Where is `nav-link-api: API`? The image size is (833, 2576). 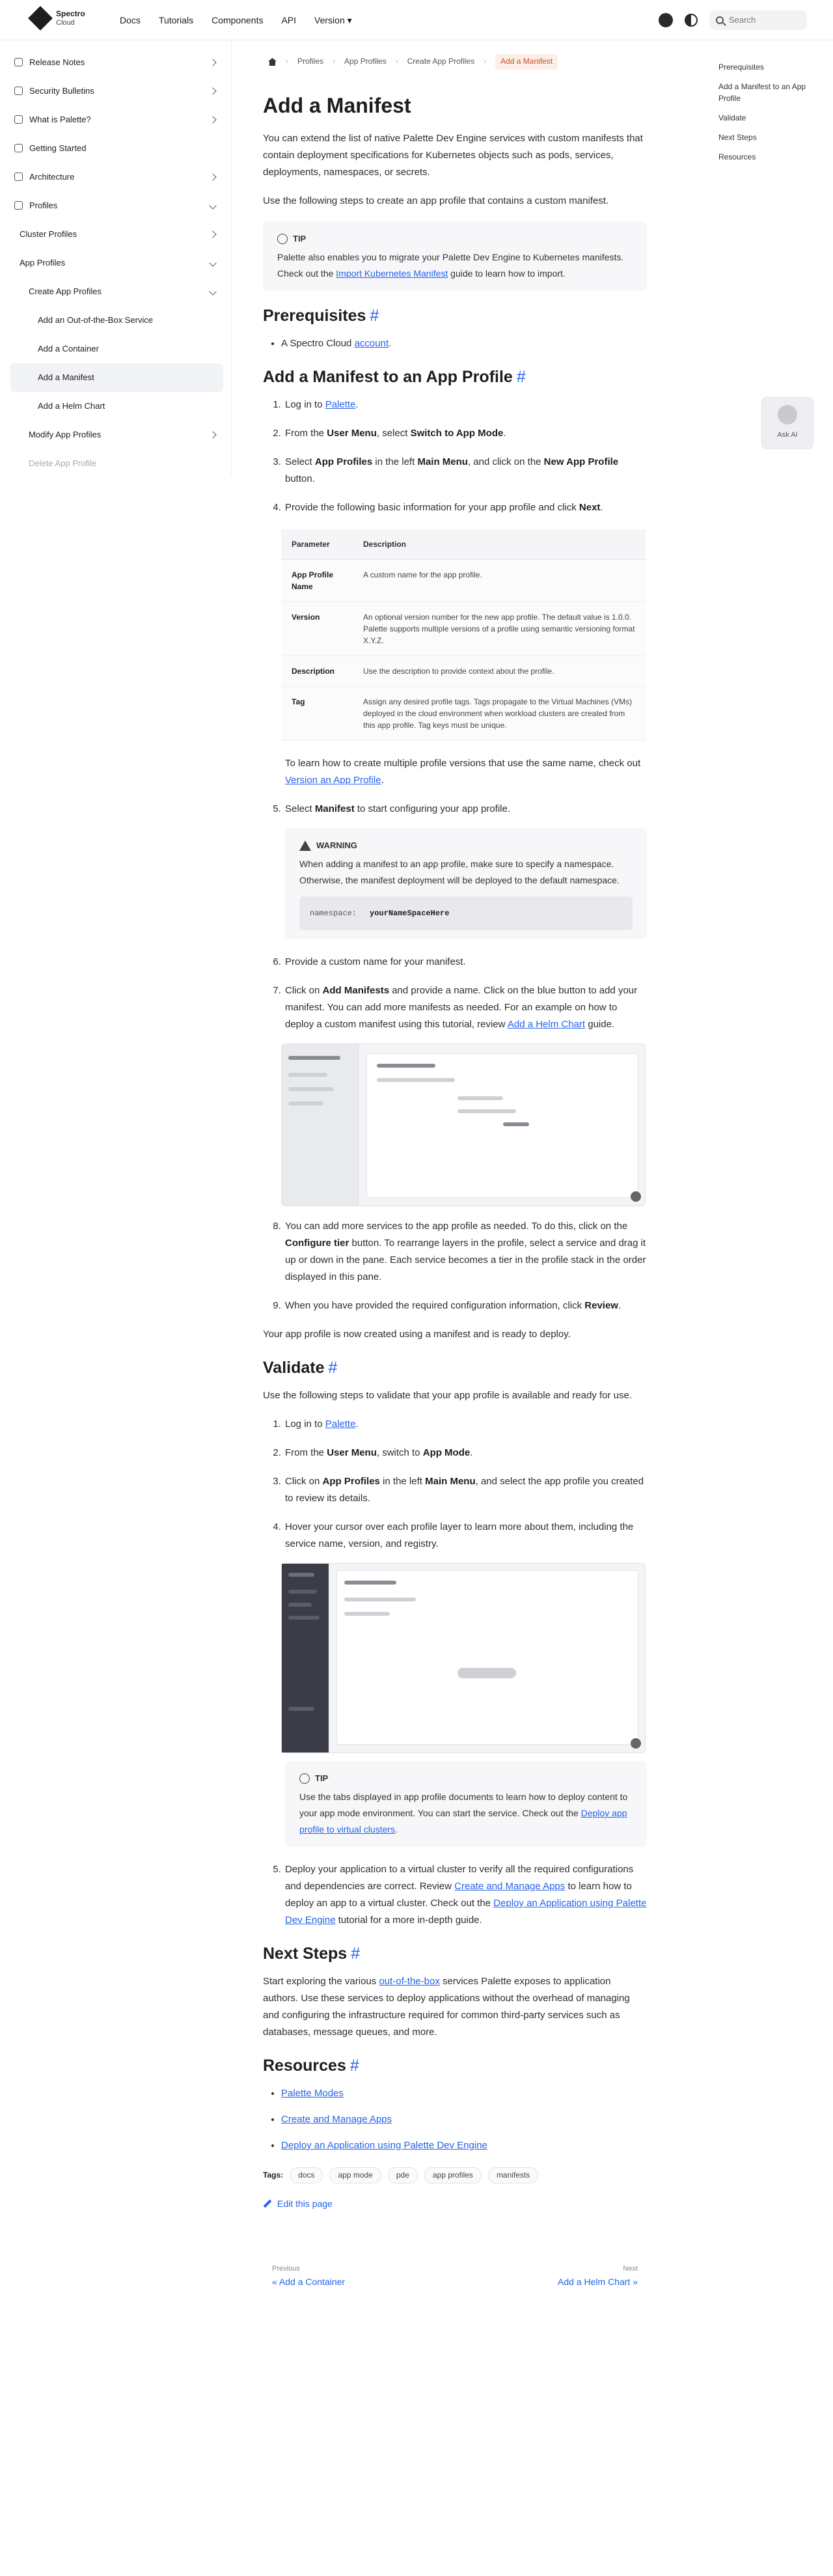
nav-link-api: API is located at coordinates (288, 20).